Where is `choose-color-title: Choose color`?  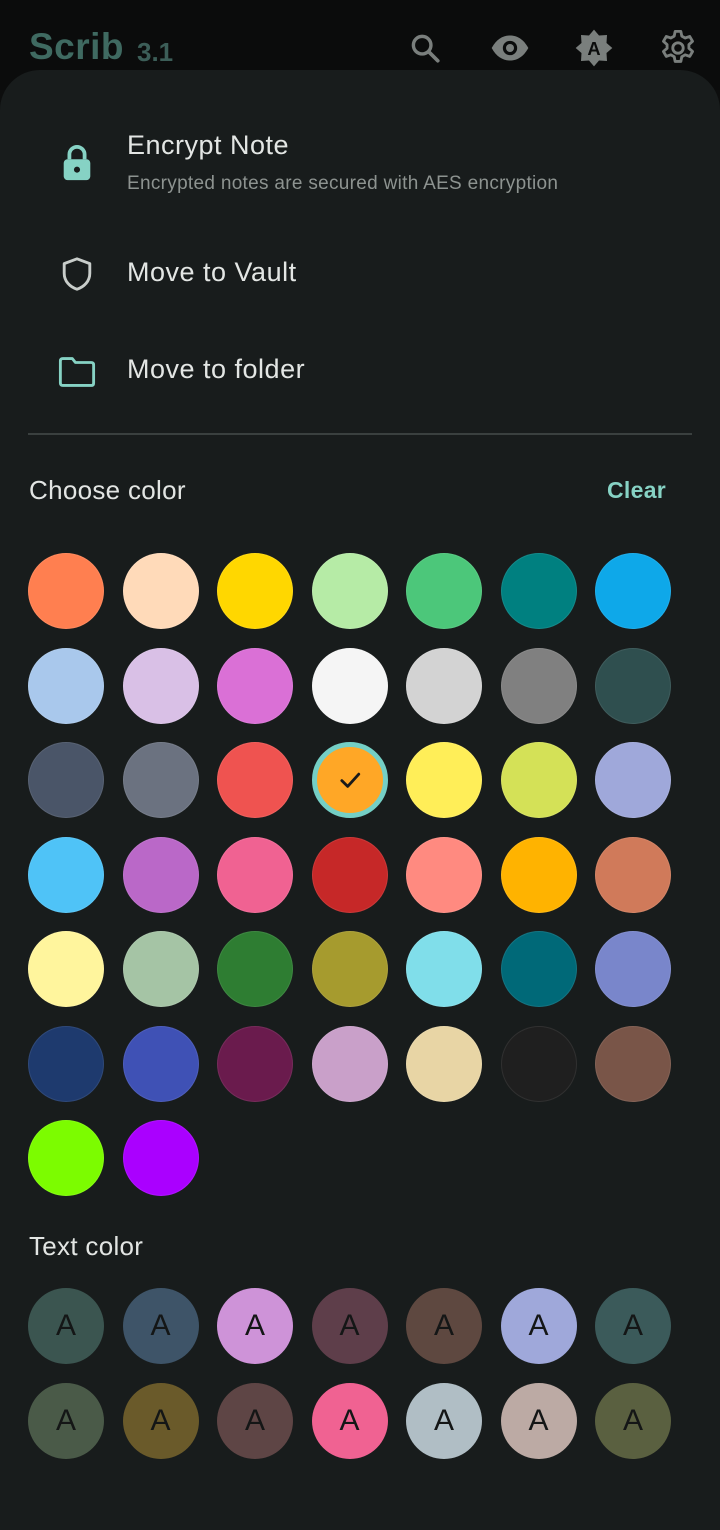 choose-color-title: Choose color is located at coordinates (107, 490).